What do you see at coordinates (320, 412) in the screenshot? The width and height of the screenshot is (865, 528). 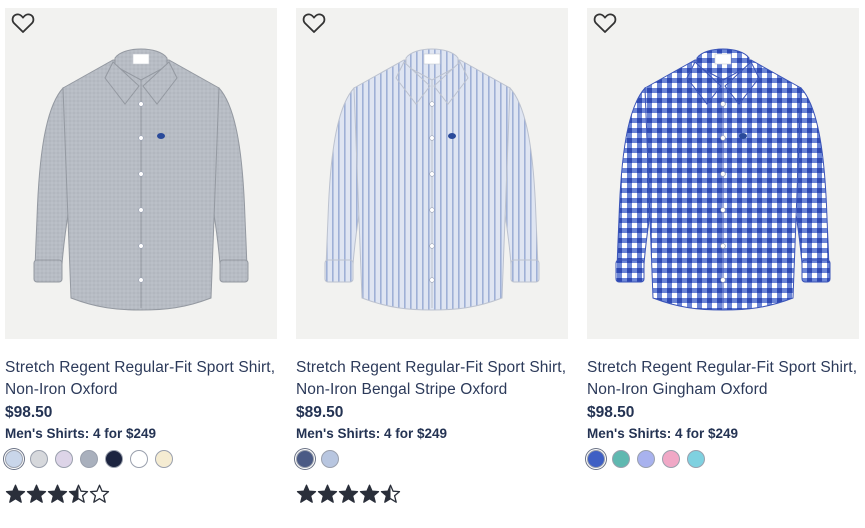 I see `product-price: $89.50` at bounding box center [320, 412].